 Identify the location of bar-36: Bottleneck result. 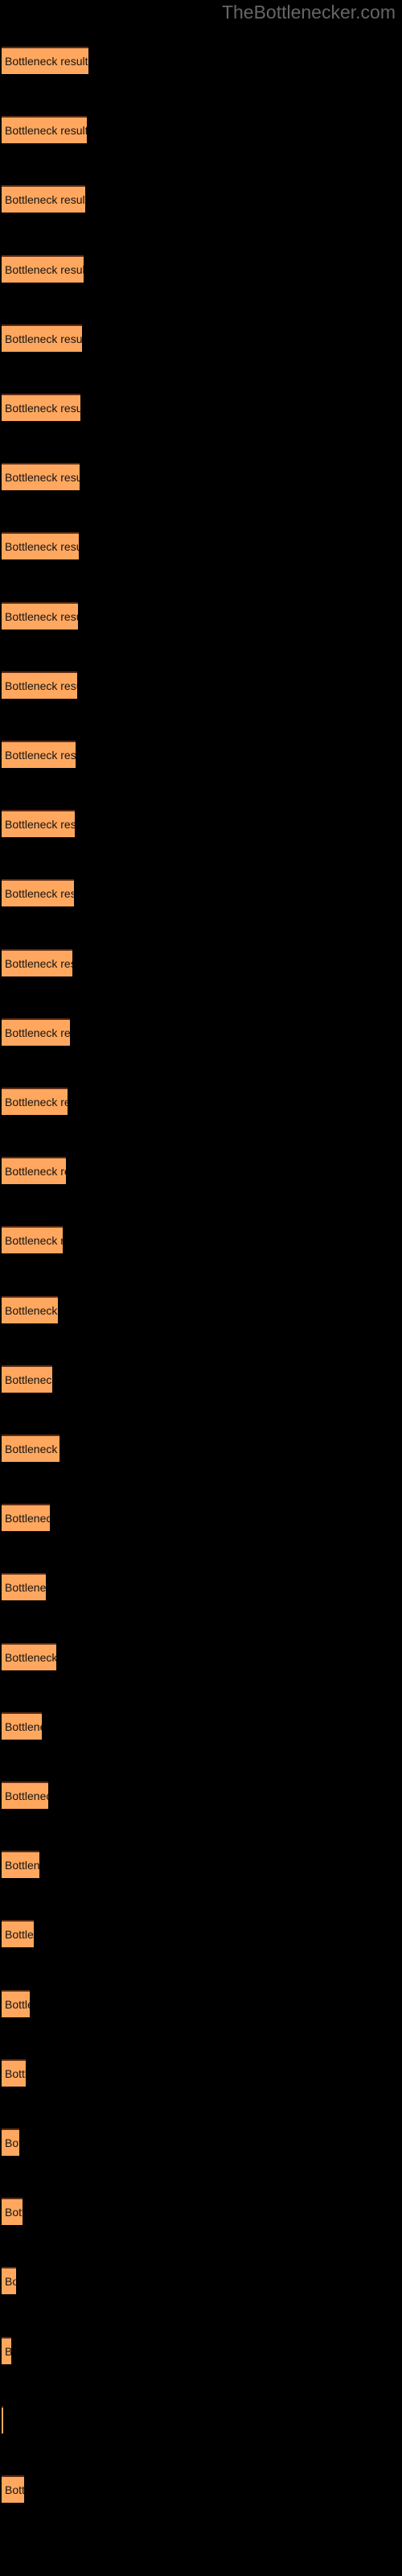
(13, 2489).